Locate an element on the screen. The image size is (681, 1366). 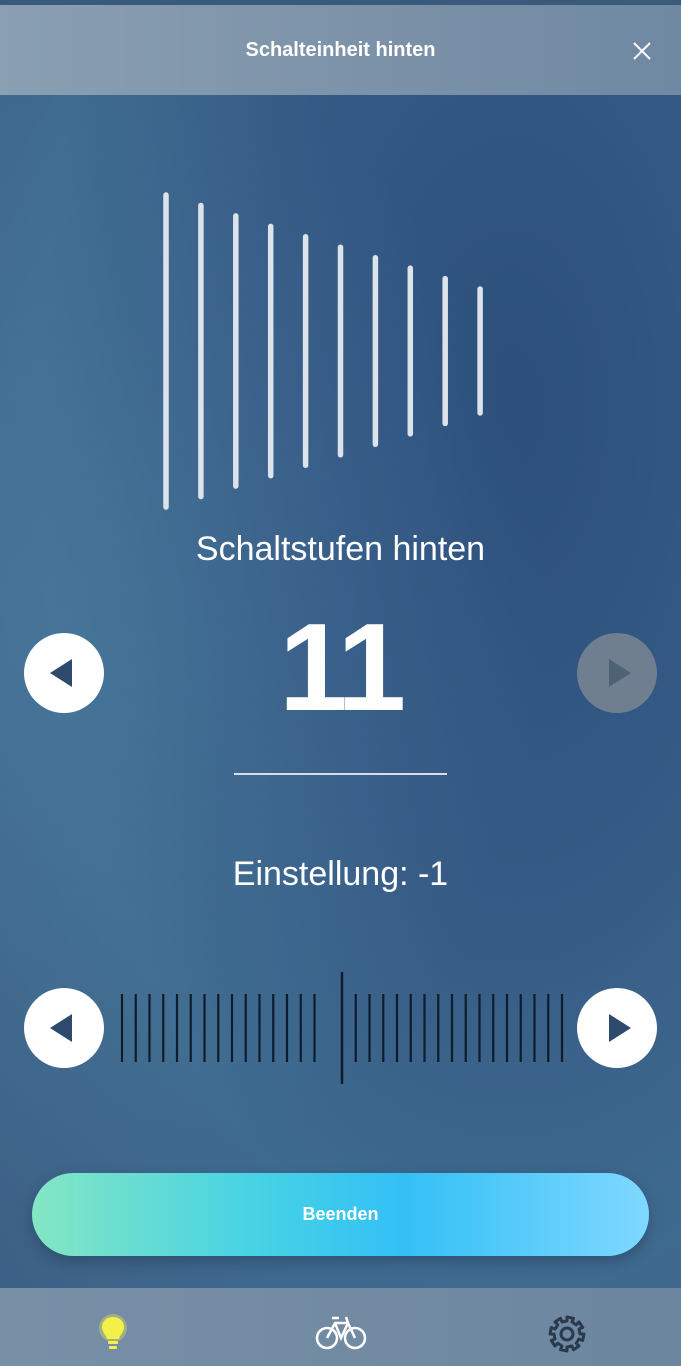
gears-increase-button is located at coordinates (617, 673).